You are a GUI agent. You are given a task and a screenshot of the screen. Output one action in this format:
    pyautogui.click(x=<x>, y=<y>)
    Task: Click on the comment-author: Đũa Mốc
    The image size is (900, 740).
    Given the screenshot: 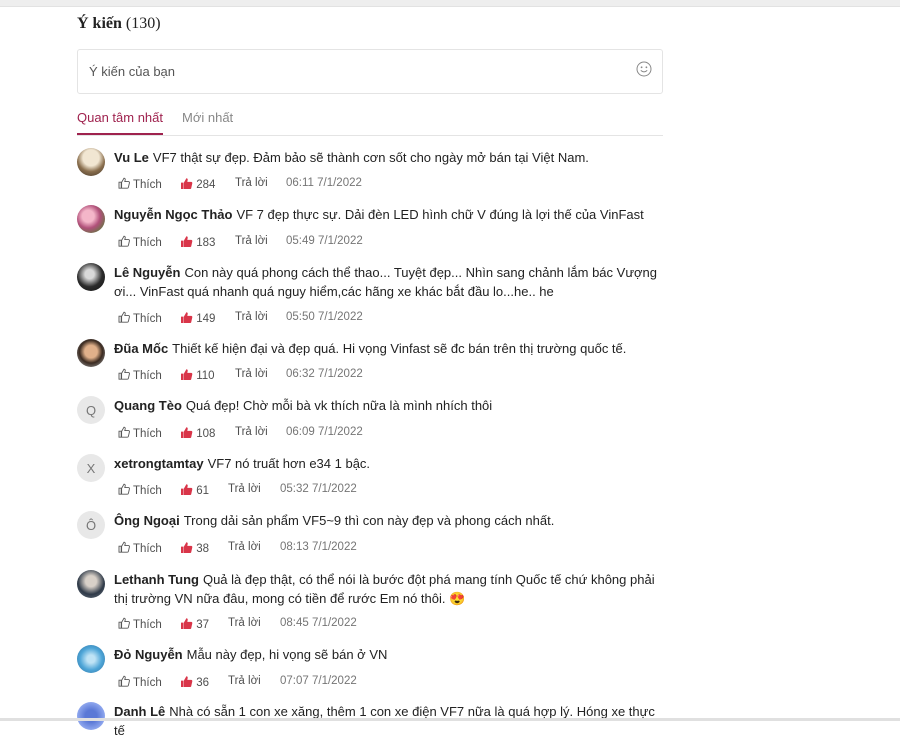 What is the action you would take?
    pyautogui.click(x=141, y=348)
    